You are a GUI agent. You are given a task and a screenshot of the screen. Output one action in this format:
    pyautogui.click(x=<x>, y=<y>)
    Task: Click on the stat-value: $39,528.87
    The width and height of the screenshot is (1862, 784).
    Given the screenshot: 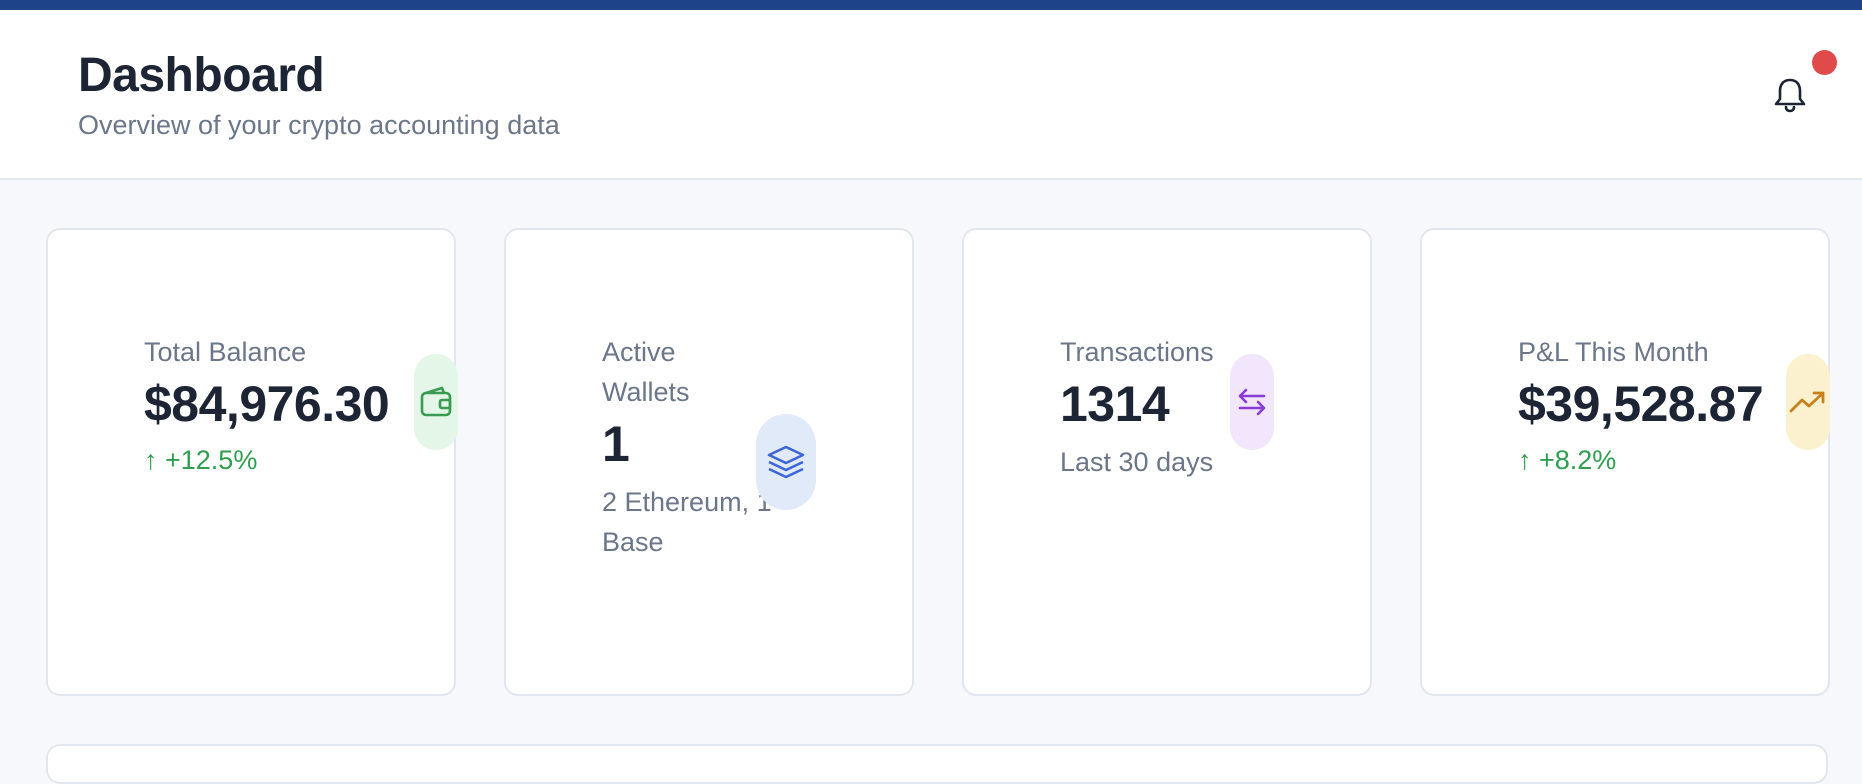 What is the action you would take?
    pyautogui.click(x=1641, y=404)
    